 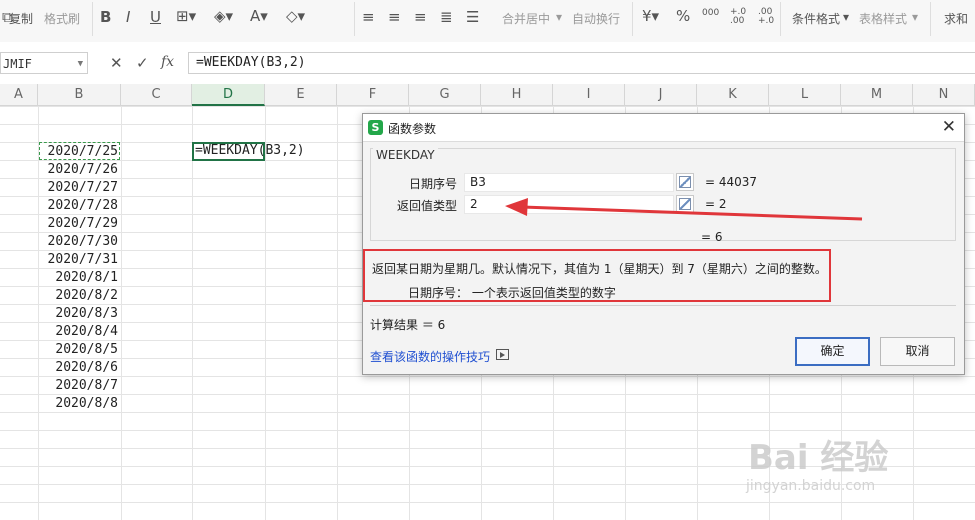 I want to click on baidu-watermark-url: jingyan.baidu.com, so click(x=811, y=486).